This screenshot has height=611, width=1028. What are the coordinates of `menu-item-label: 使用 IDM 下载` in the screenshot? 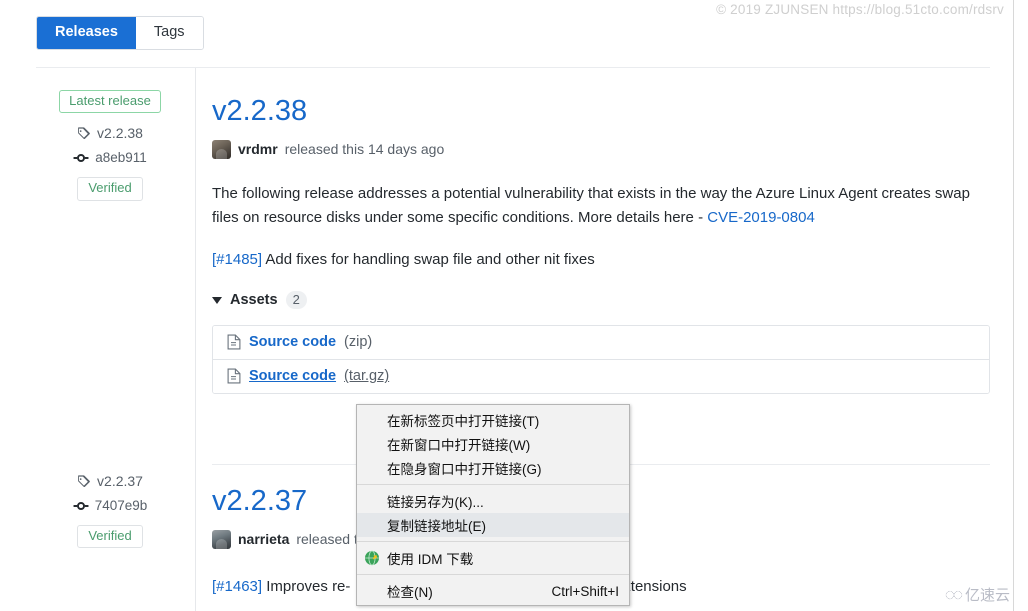 It's located at (430, 559).